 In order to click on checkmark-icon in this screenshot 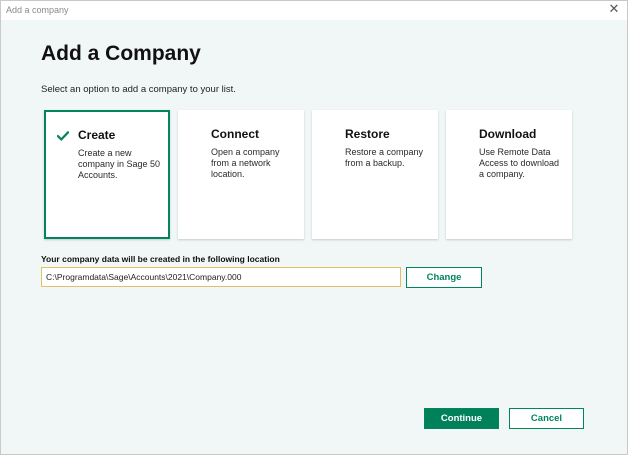, I will do `click(63, 136)`.